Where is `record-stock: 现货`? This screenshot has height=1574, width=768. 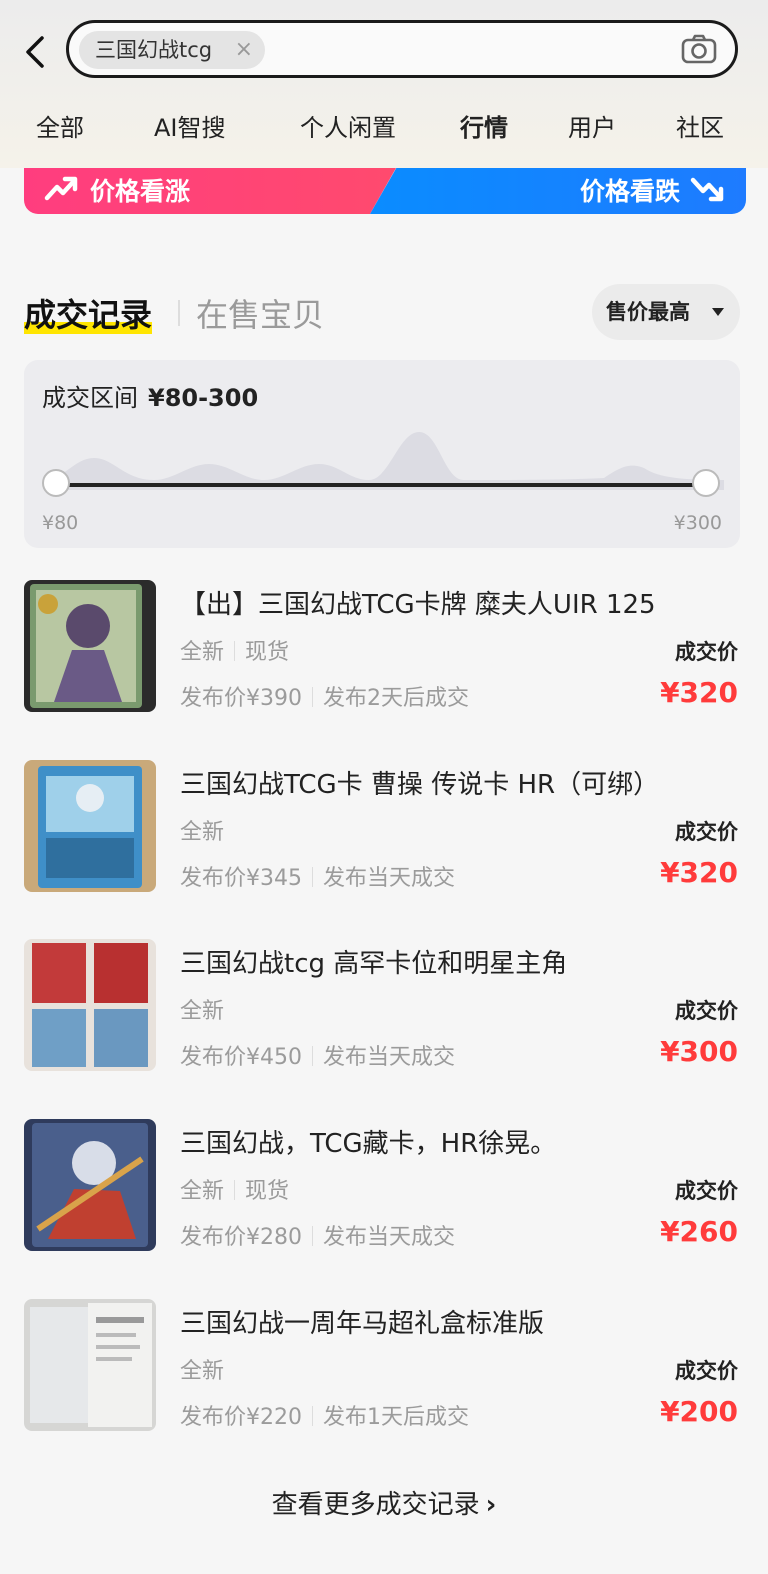
record-stock: 现货 is located at coordinates (267, 1191).